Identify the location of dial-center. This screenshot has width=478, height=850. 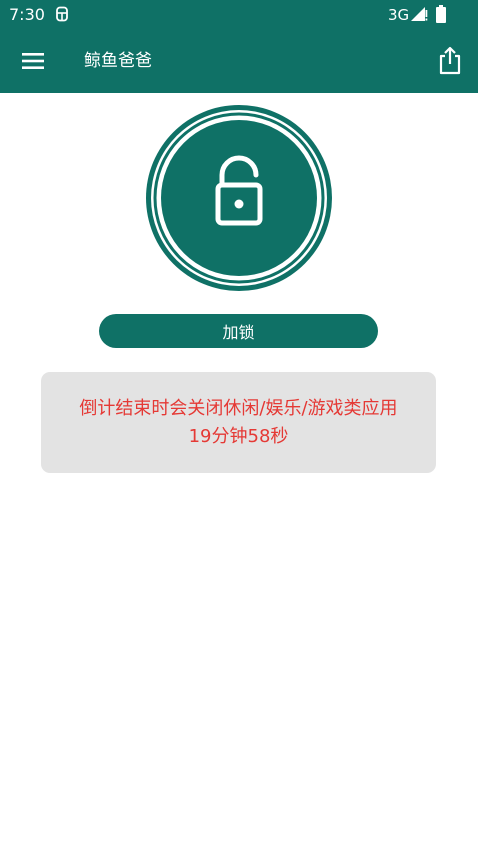
(239, 198).